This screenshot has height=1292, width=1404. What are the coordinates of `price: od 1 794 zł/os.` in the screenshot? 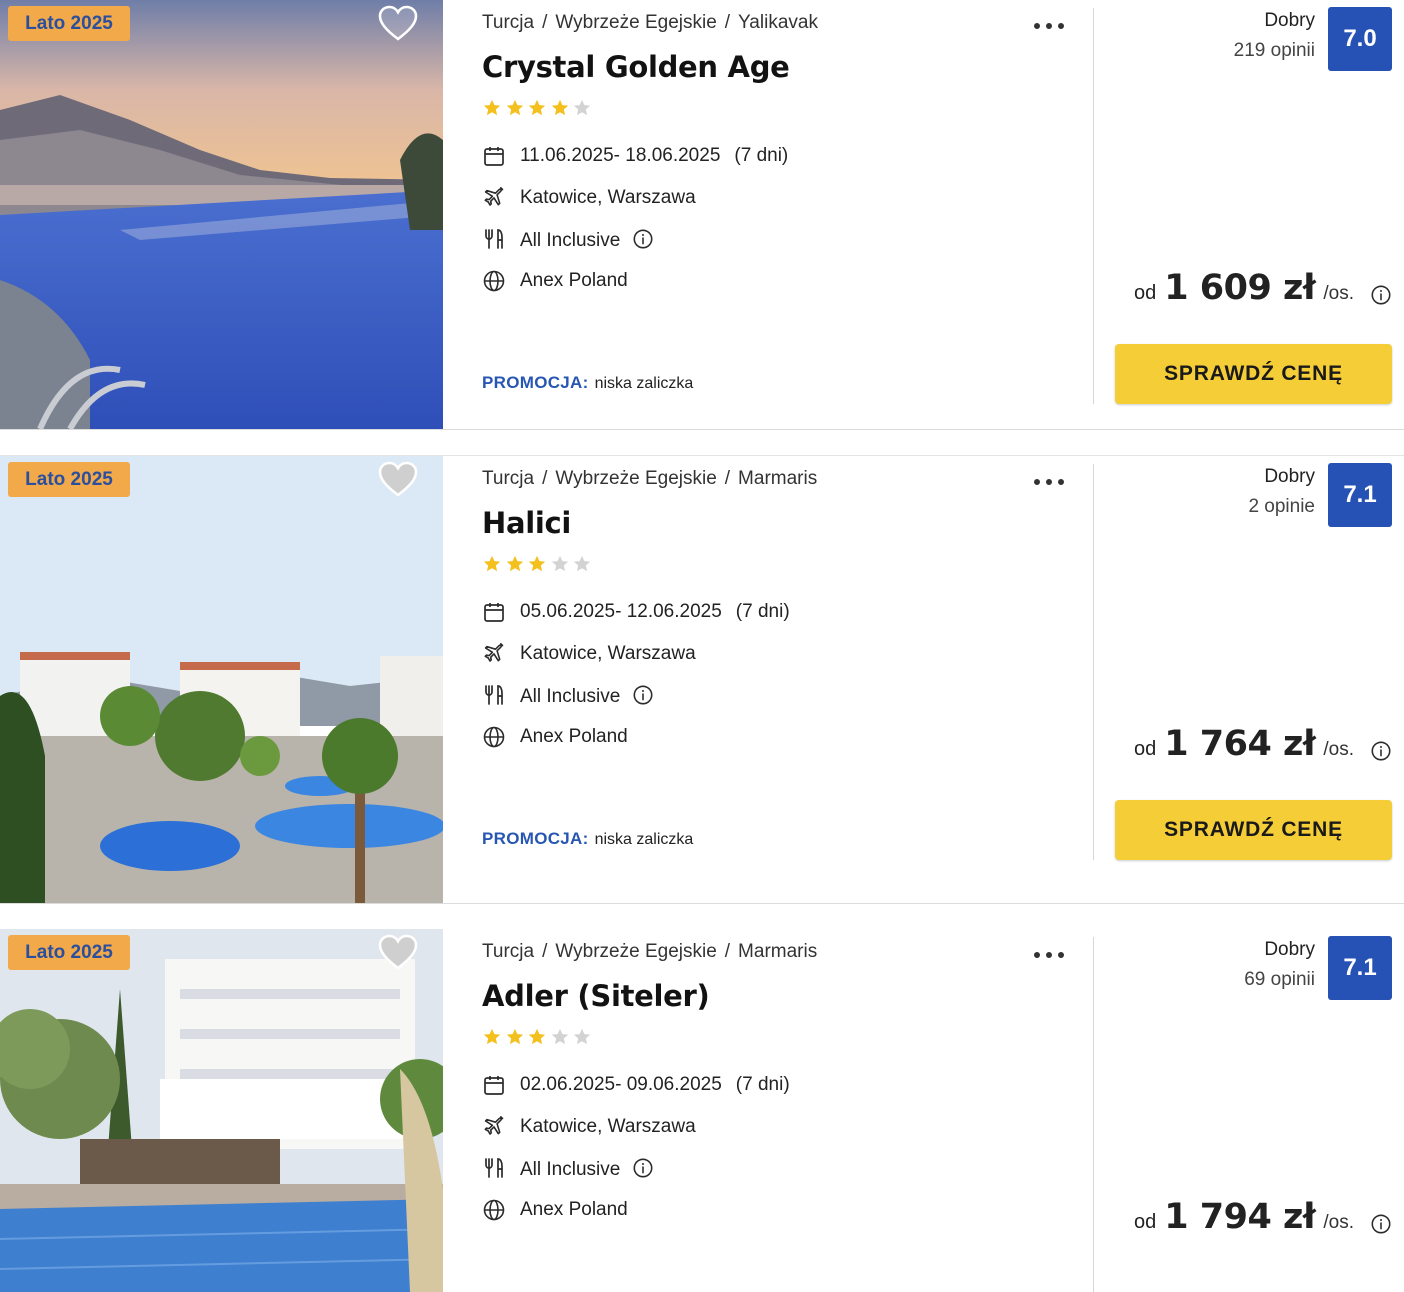 It's located at (1244, 1217).